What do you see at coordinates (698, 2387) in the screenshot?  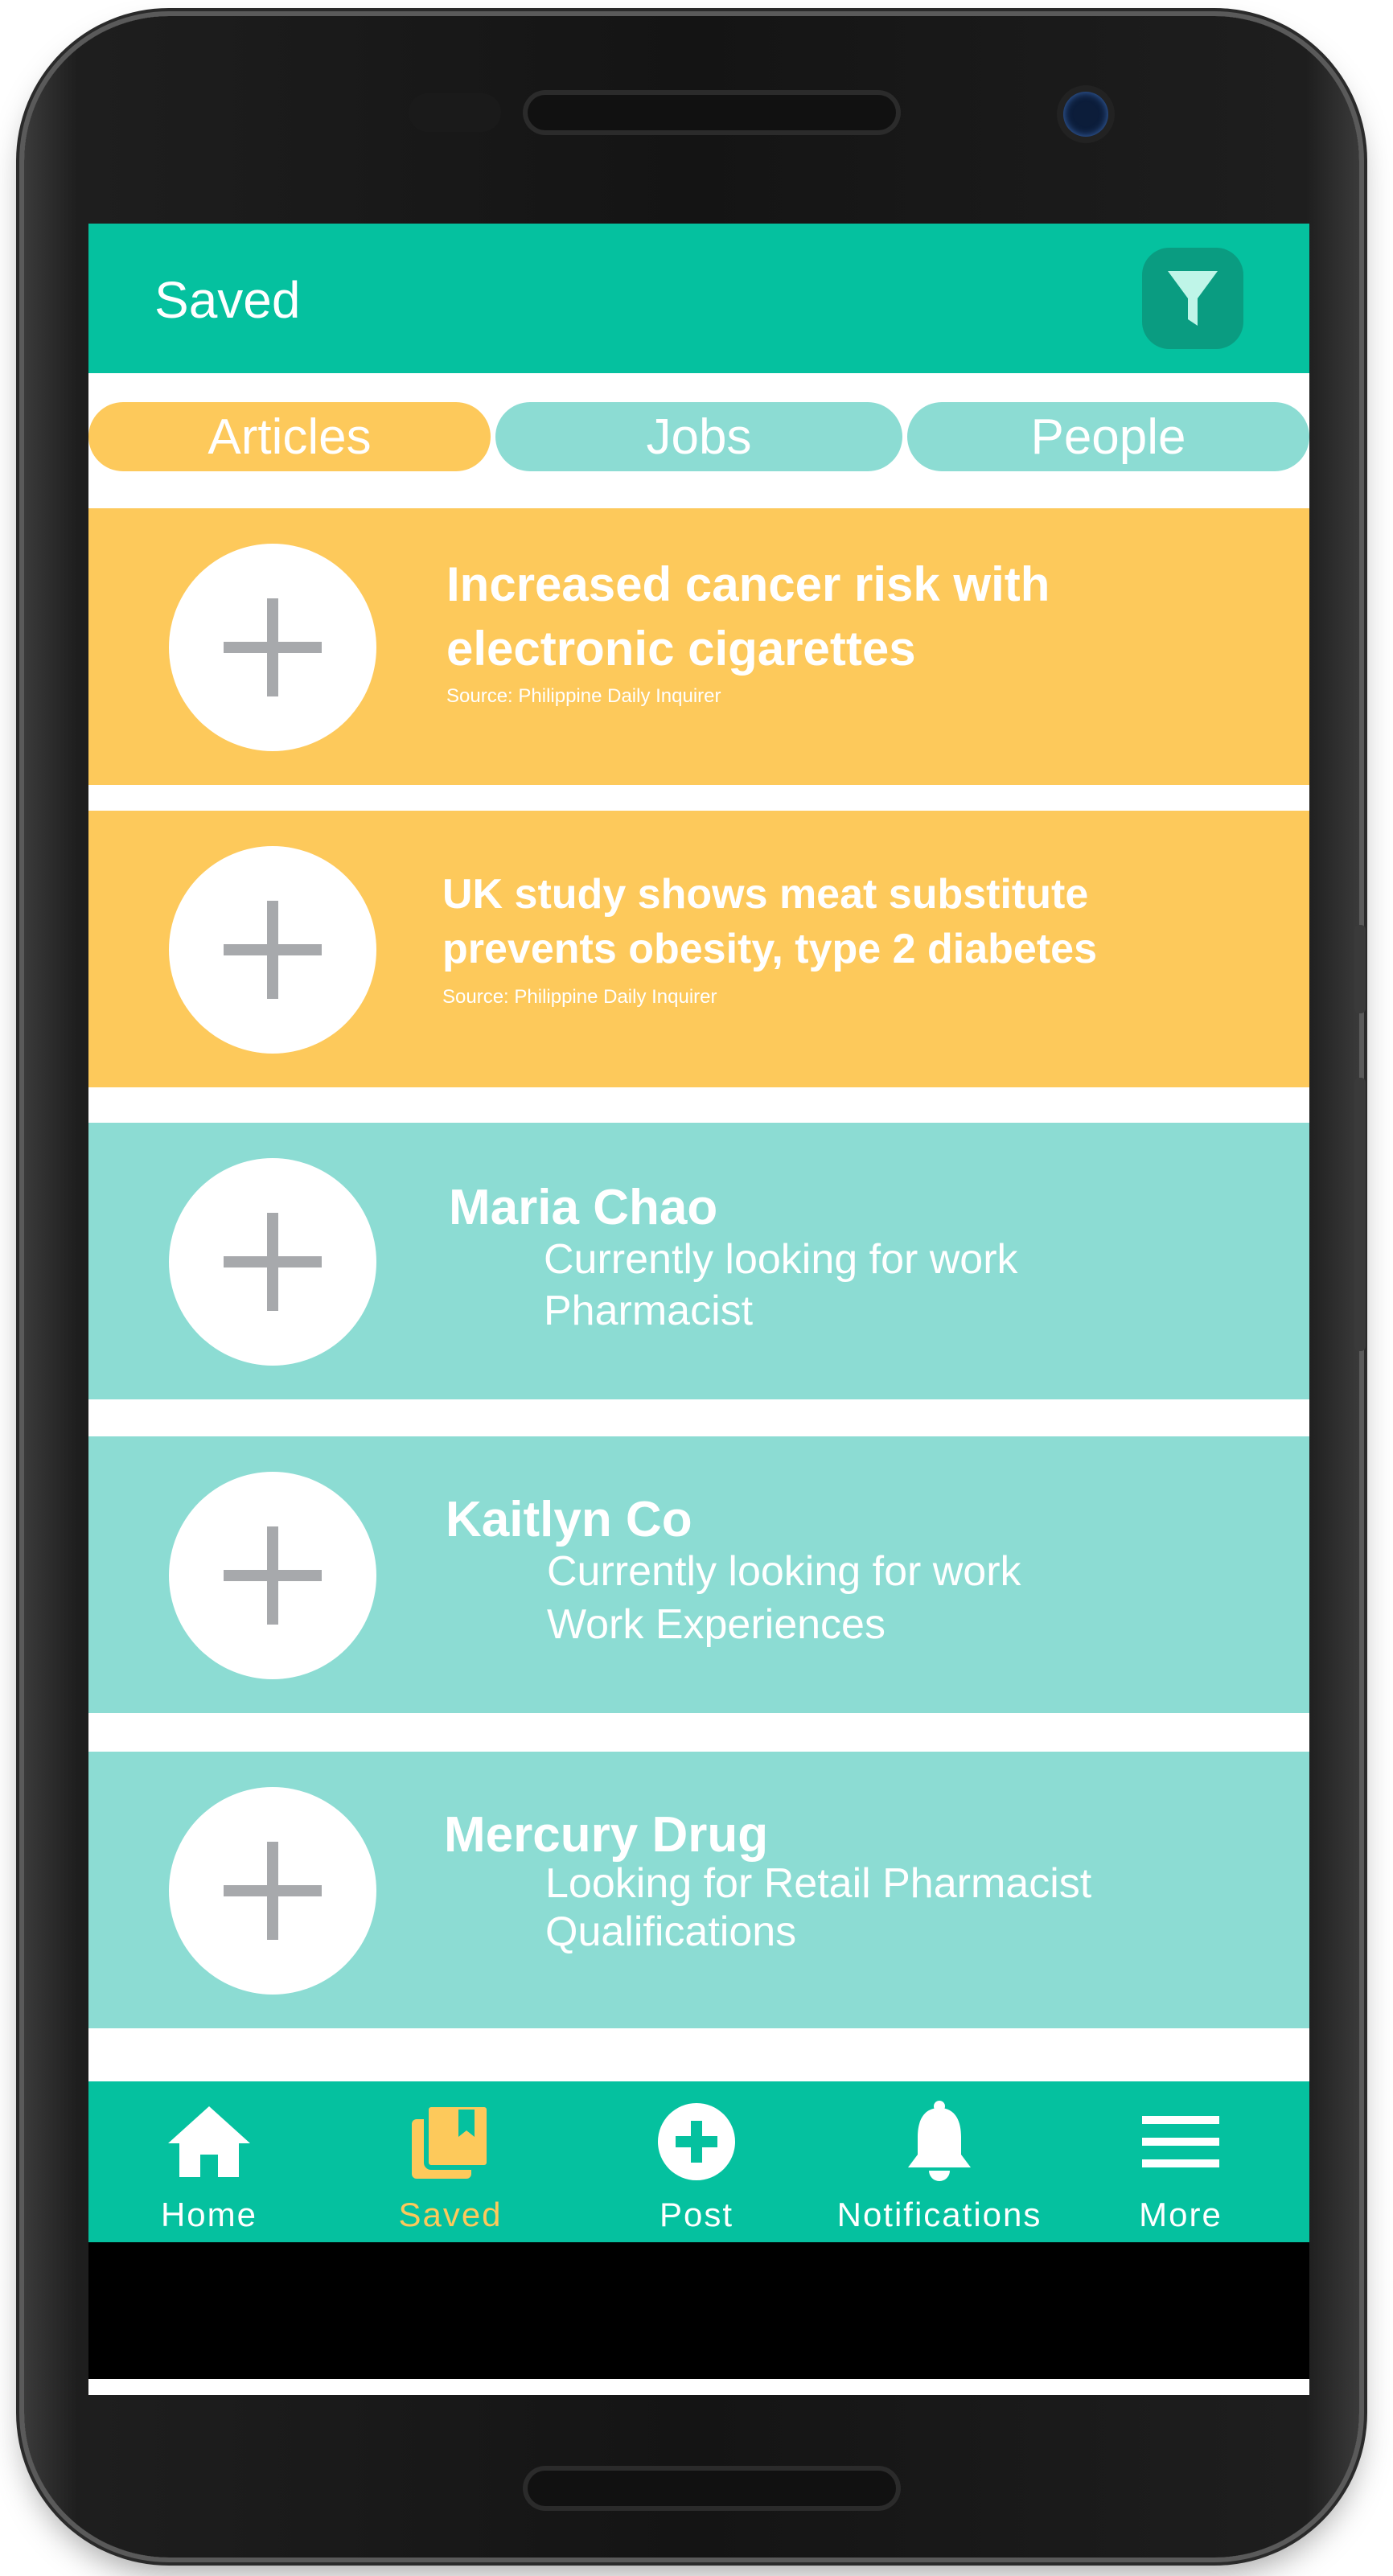 I see `screen-bottom-edge` at bounding box center [698, 2387].